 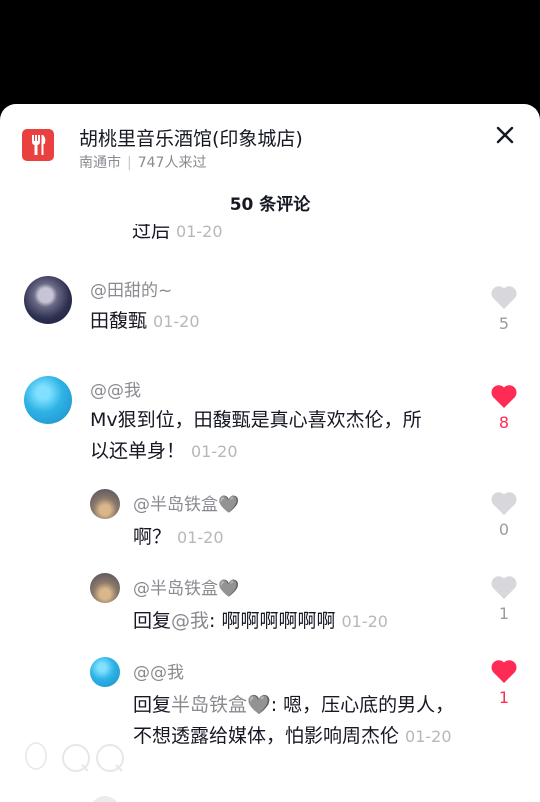 I want to click on comment-username: @田甜的~, so click(x=131, y=288).